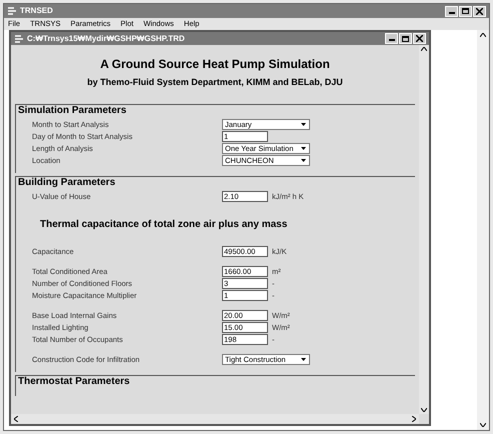 This screenshot has height=434, width=493. Describe the element at coordinates (74, 381) in the screenshot. I see `section-title: Thermostat Parameters` at that location.